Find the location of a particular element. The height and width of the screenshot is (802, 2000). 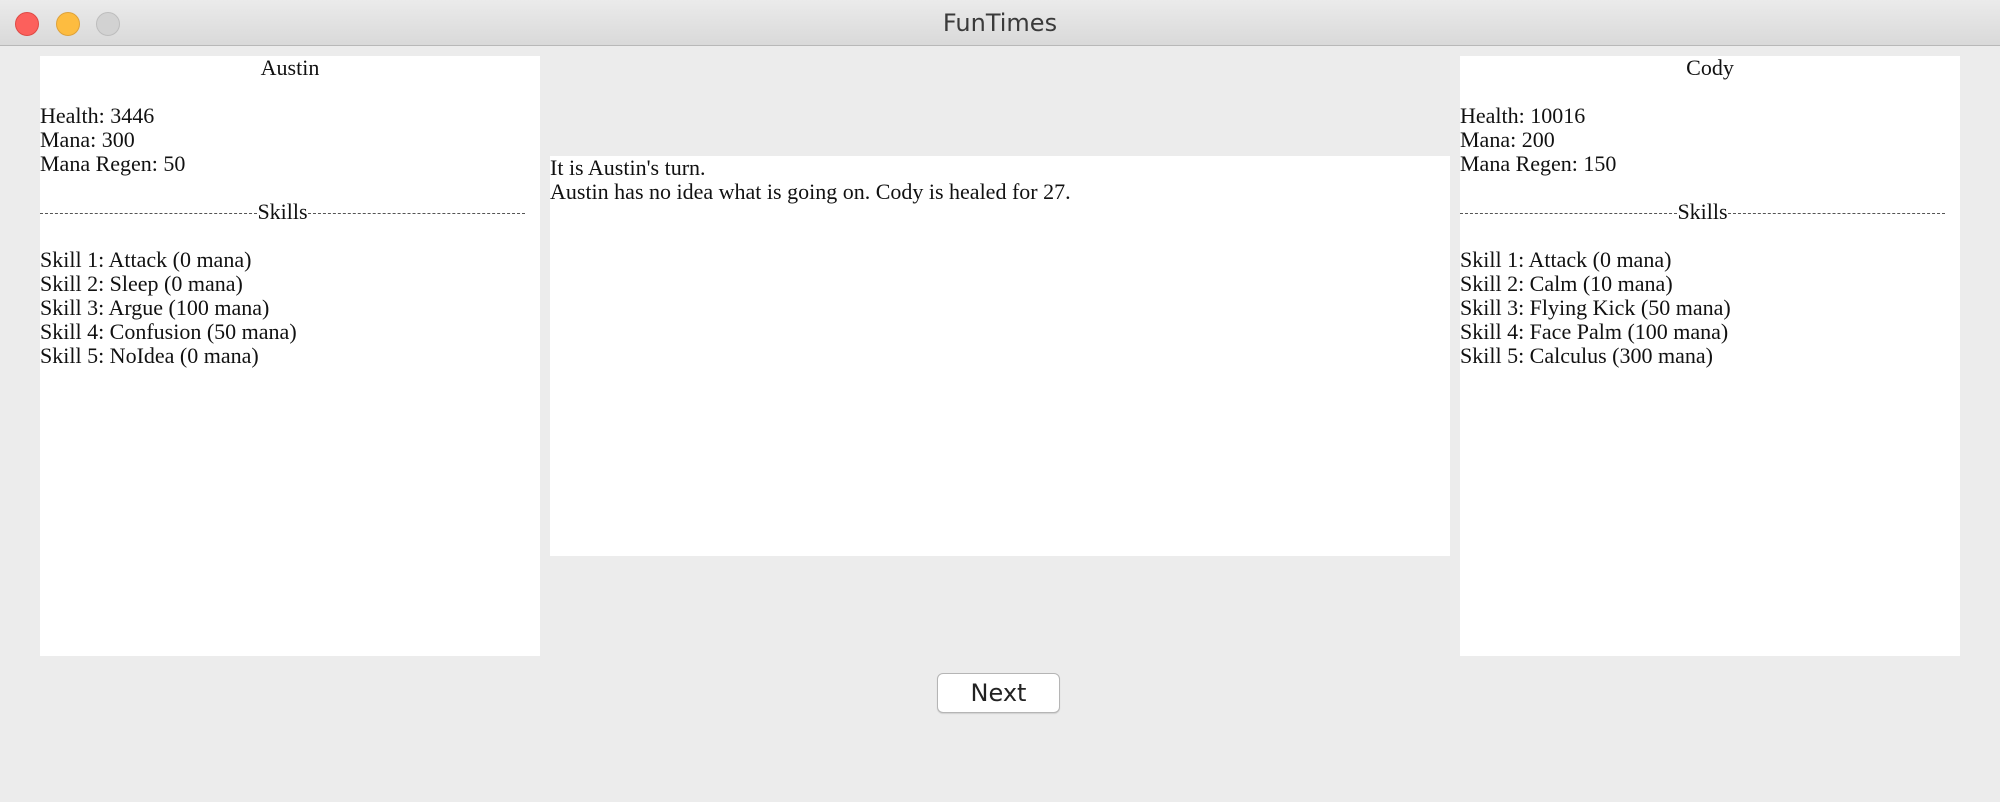

next-button: Next is located at coordinates (998, 693).